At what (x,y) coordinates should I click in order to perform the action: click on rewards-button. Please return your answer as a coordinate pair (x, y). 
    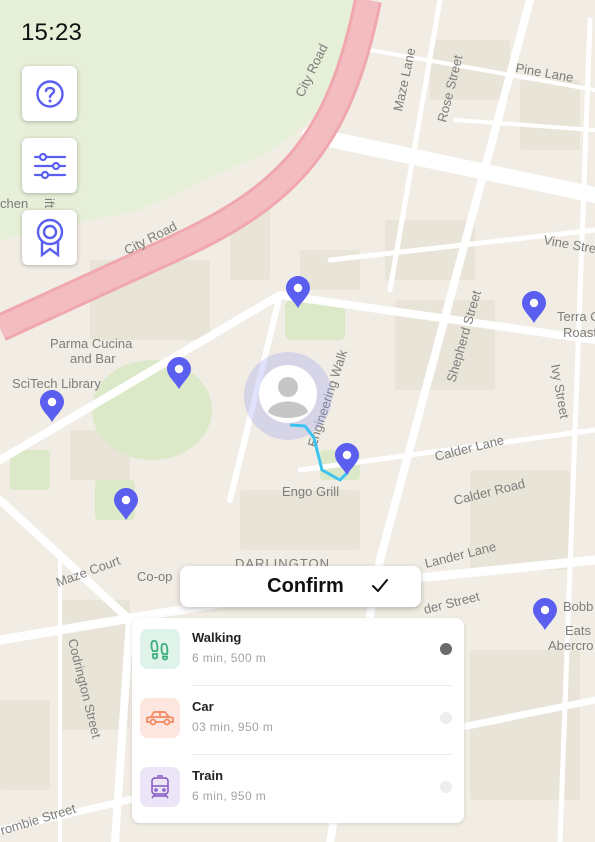
    Looking at the image, I should click on (49, 237).